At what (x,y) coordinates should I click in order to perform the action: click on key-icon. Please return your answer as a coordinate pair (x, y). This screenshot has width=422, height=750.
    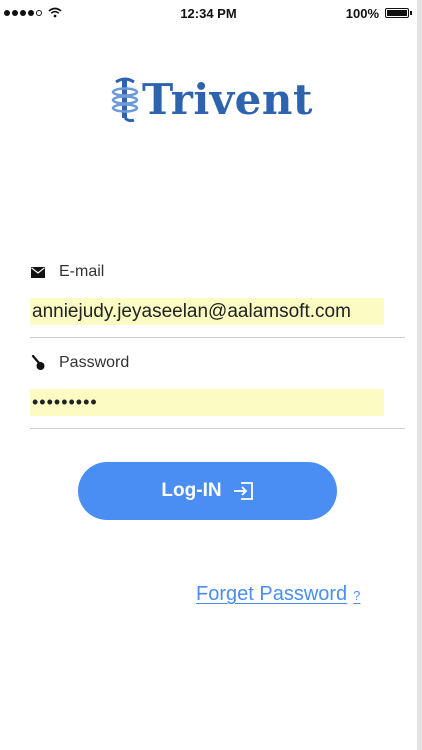
    Looking at the image, I should click on (38, 362).